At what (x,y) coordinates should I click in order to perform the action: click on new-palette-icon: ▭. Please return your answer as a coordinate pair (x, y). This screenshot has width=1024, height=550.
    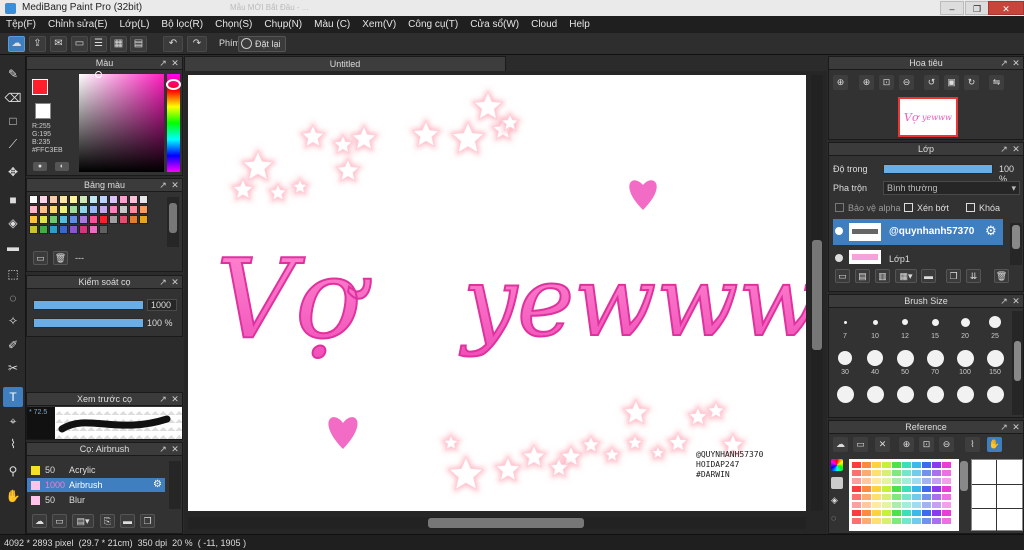
    Looking at the image, I should click on (40, 258).